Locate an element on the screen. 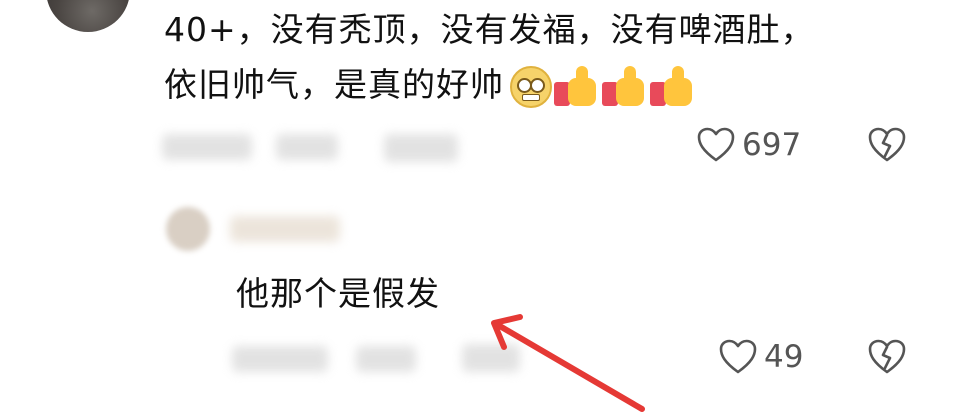 The width and height of the screenshot is (960, 418). reply-text: 他那个是假发 is located at coordinates (338, 293).